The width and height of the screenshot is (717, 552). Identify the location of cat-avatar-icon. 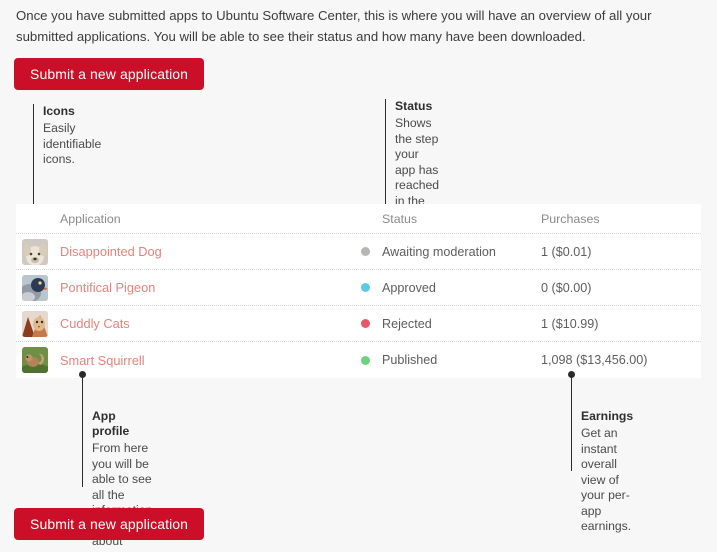
(35, 323).